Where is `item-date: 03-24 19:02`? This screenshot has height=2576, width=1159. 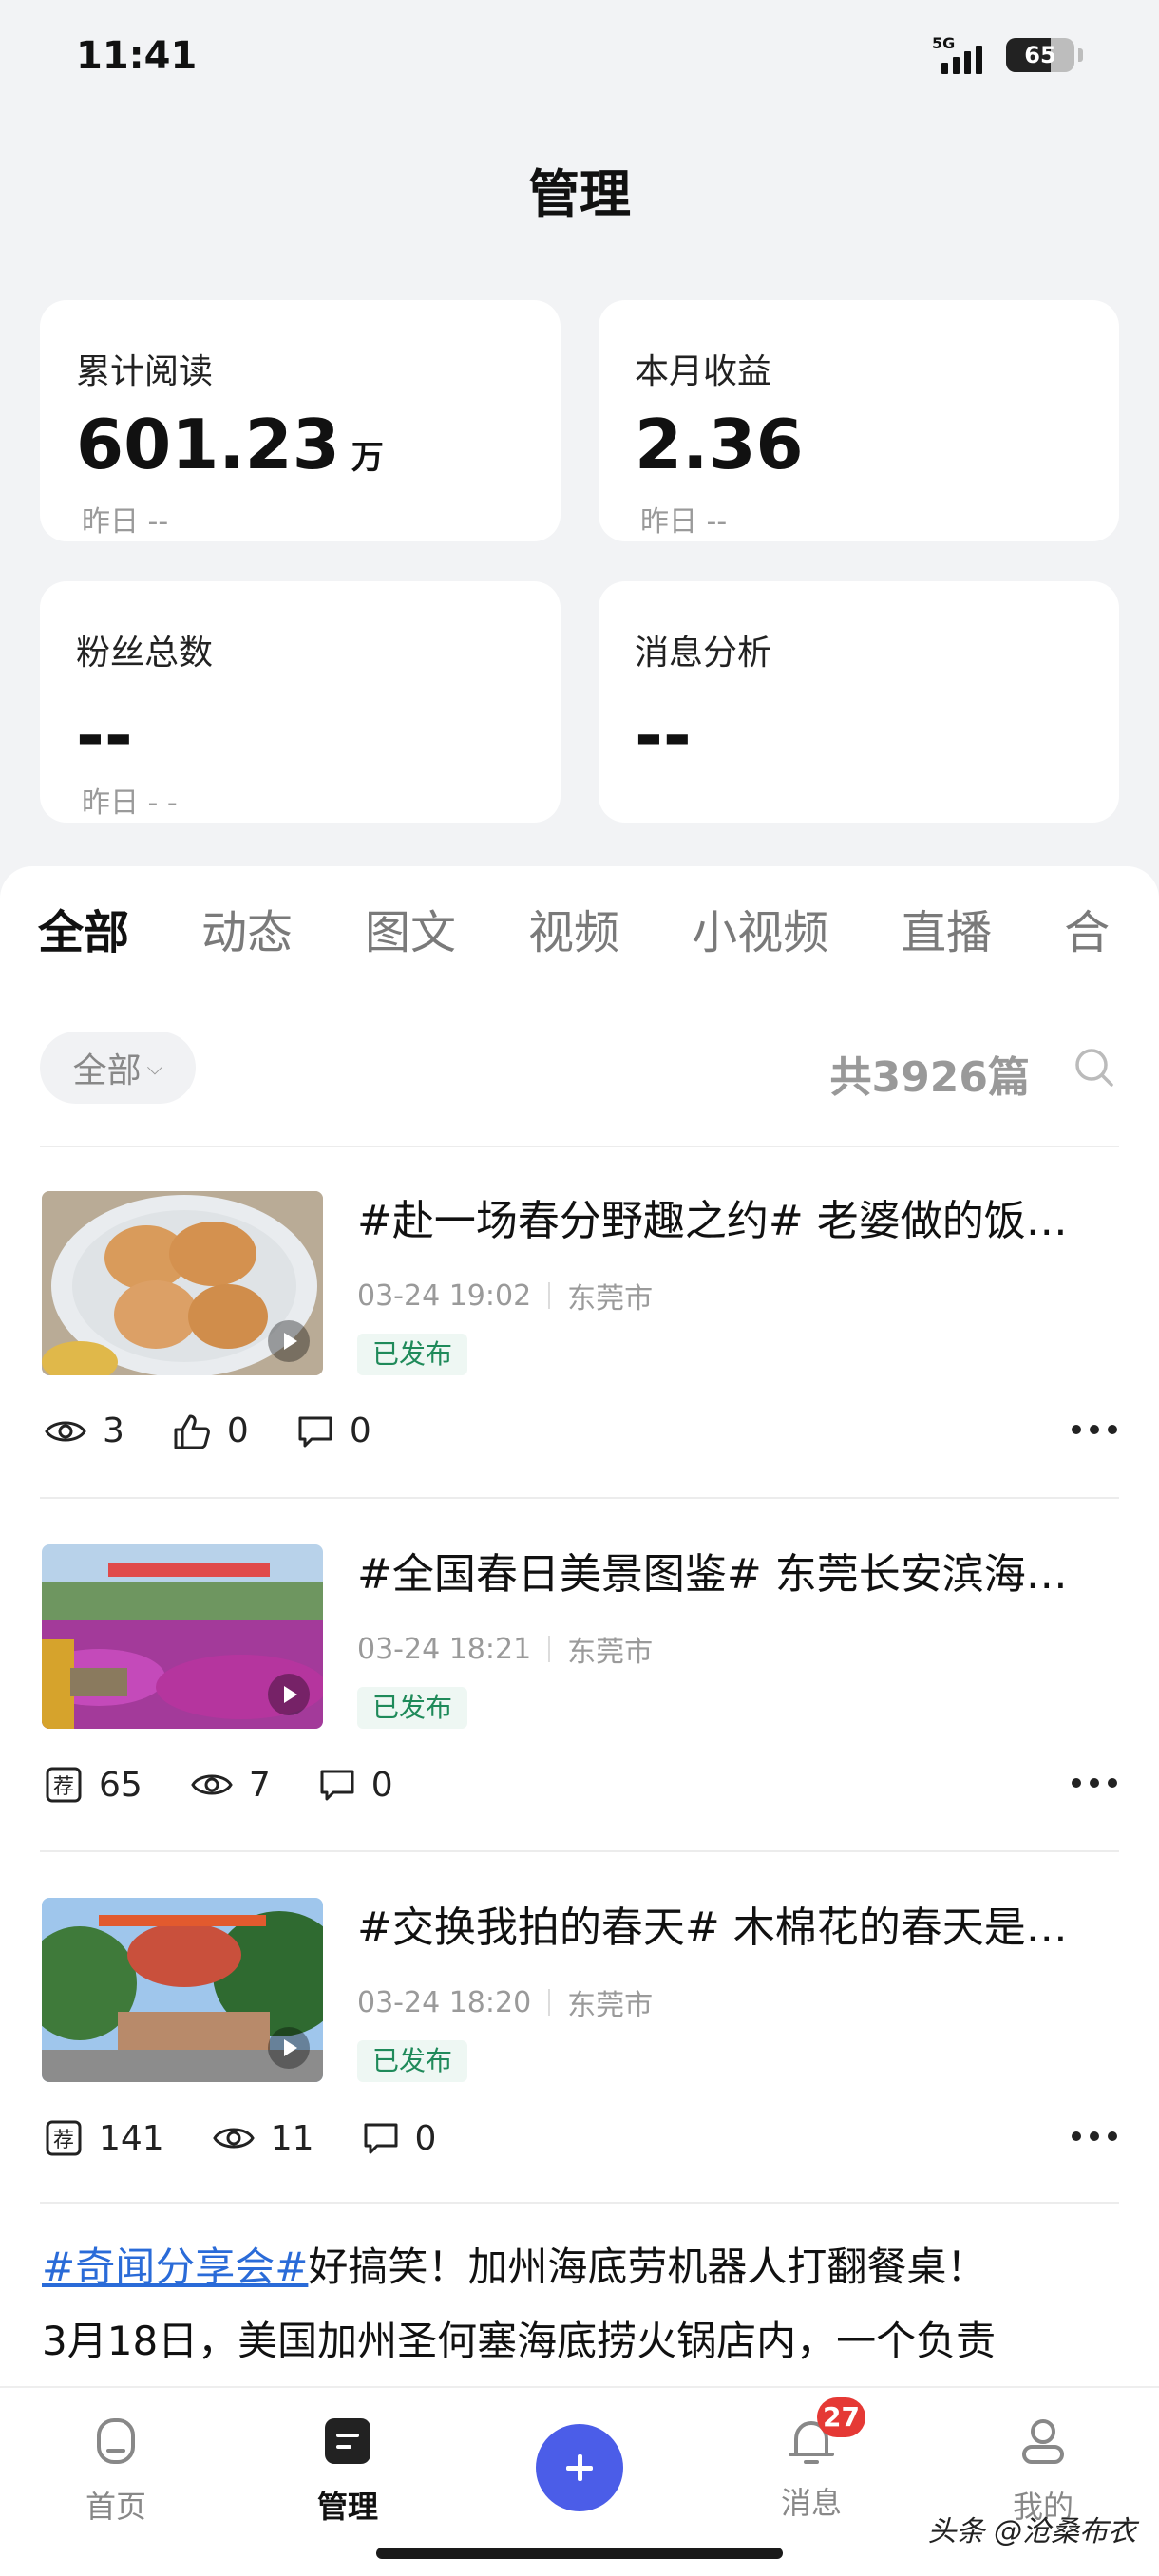
item-date: 03-24 19:02 is located at coordinates (444, 1296).